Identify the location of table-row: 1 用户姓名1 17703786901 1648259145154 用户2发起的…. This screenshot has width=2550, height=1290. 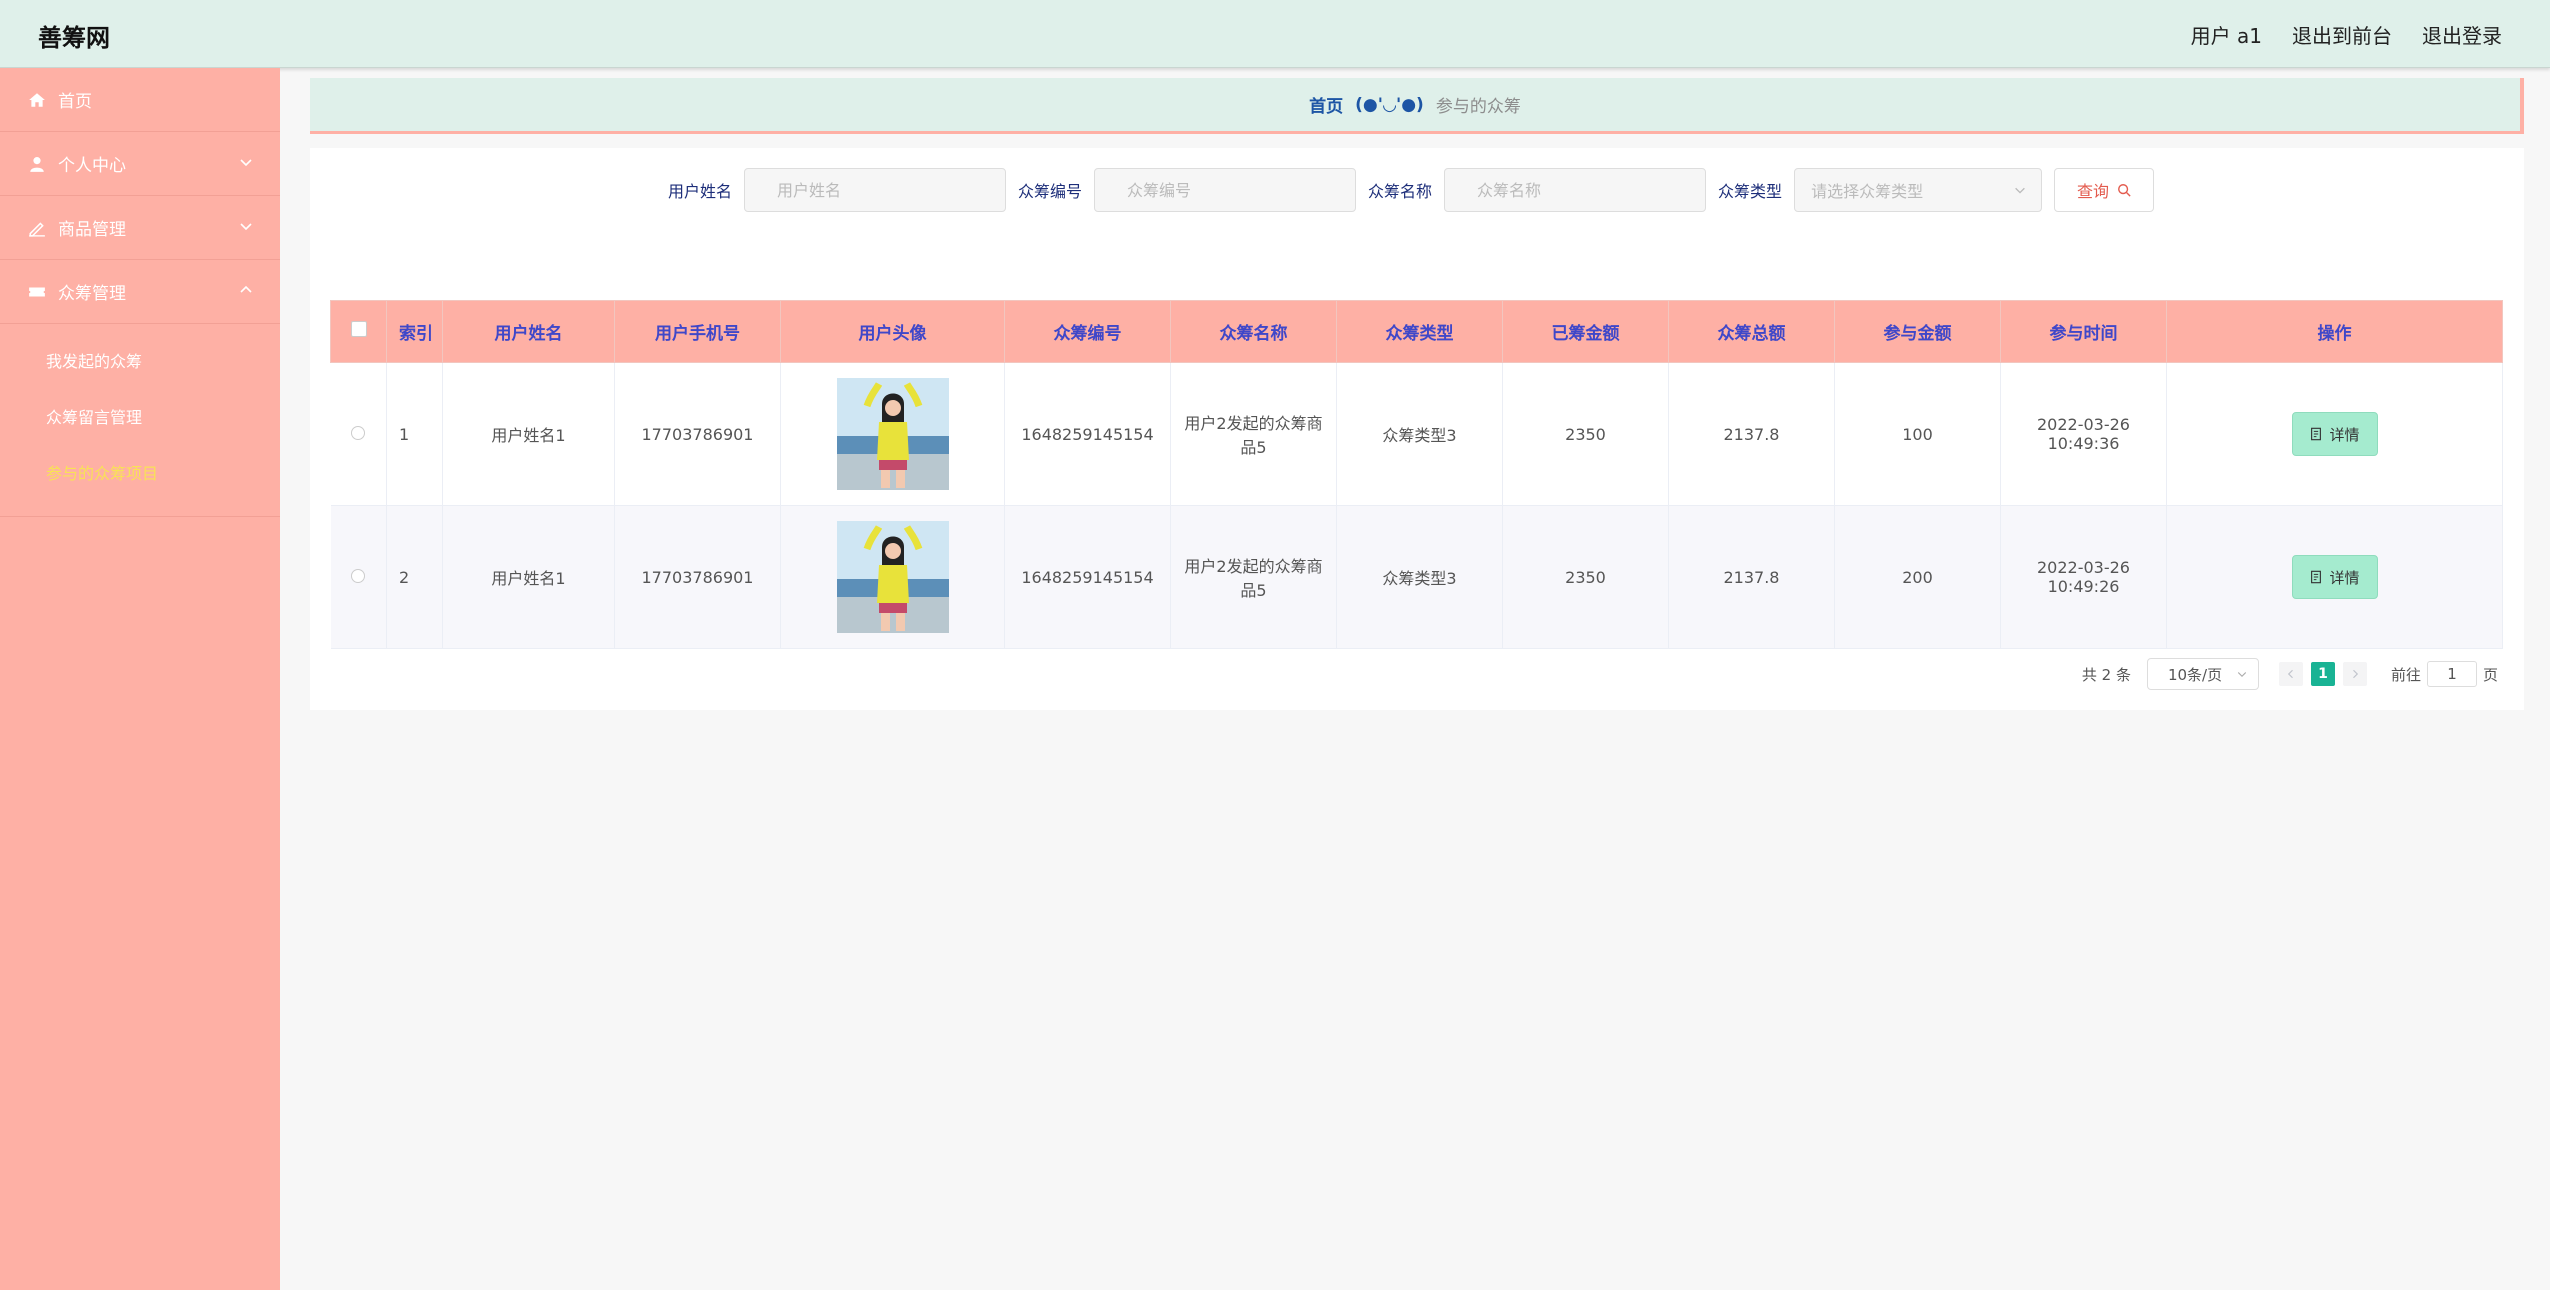
(1416, 434).